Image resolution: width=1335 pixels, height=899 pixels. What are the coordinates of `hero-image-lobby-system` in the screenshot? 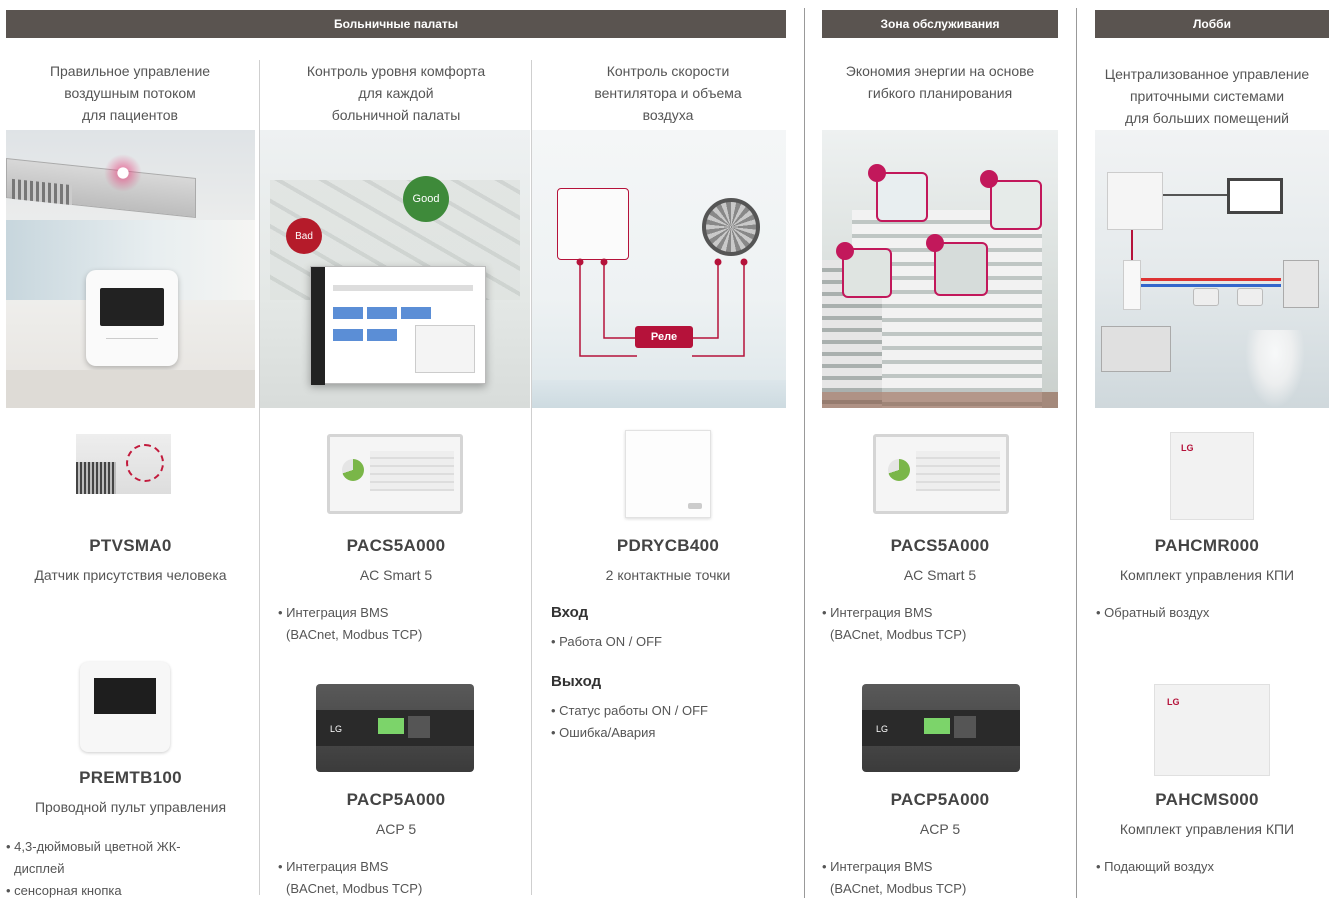 It's located at (1212, 269).